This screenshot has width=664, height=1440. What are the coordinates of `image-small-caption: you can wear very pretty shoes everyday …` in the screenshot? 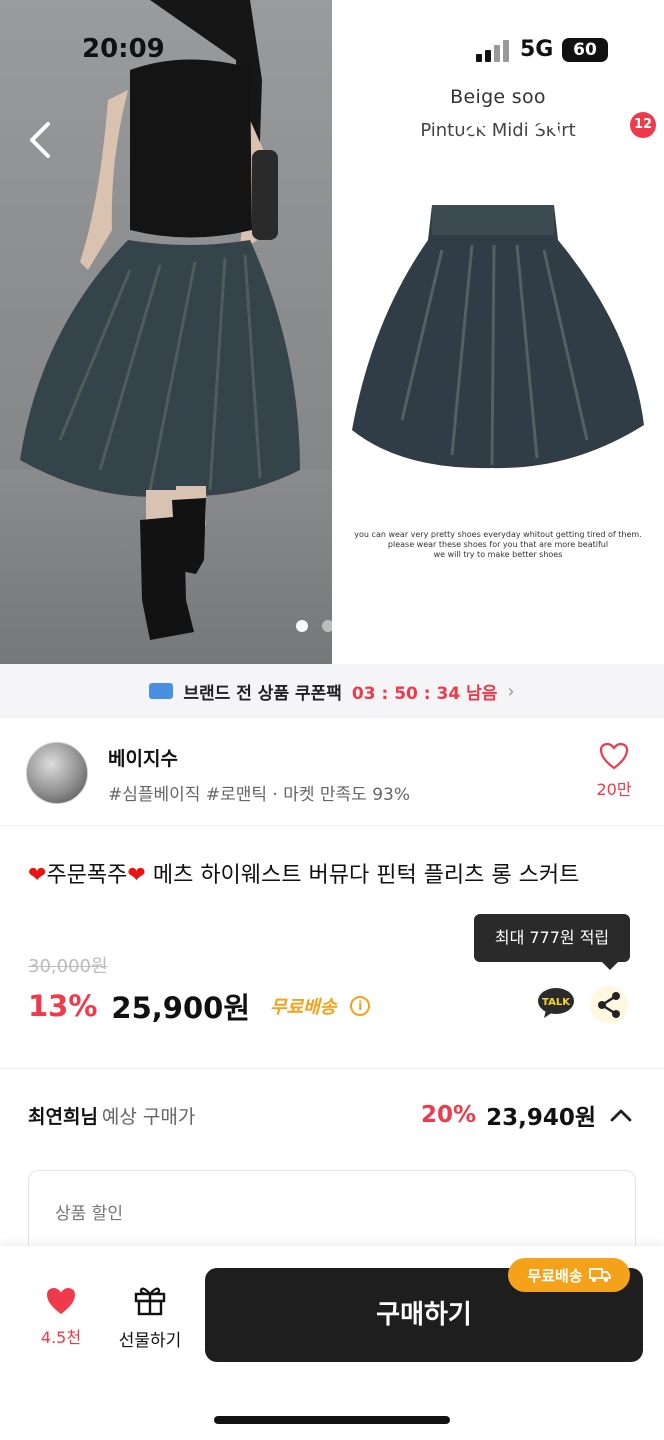 It's located at (498, 545).